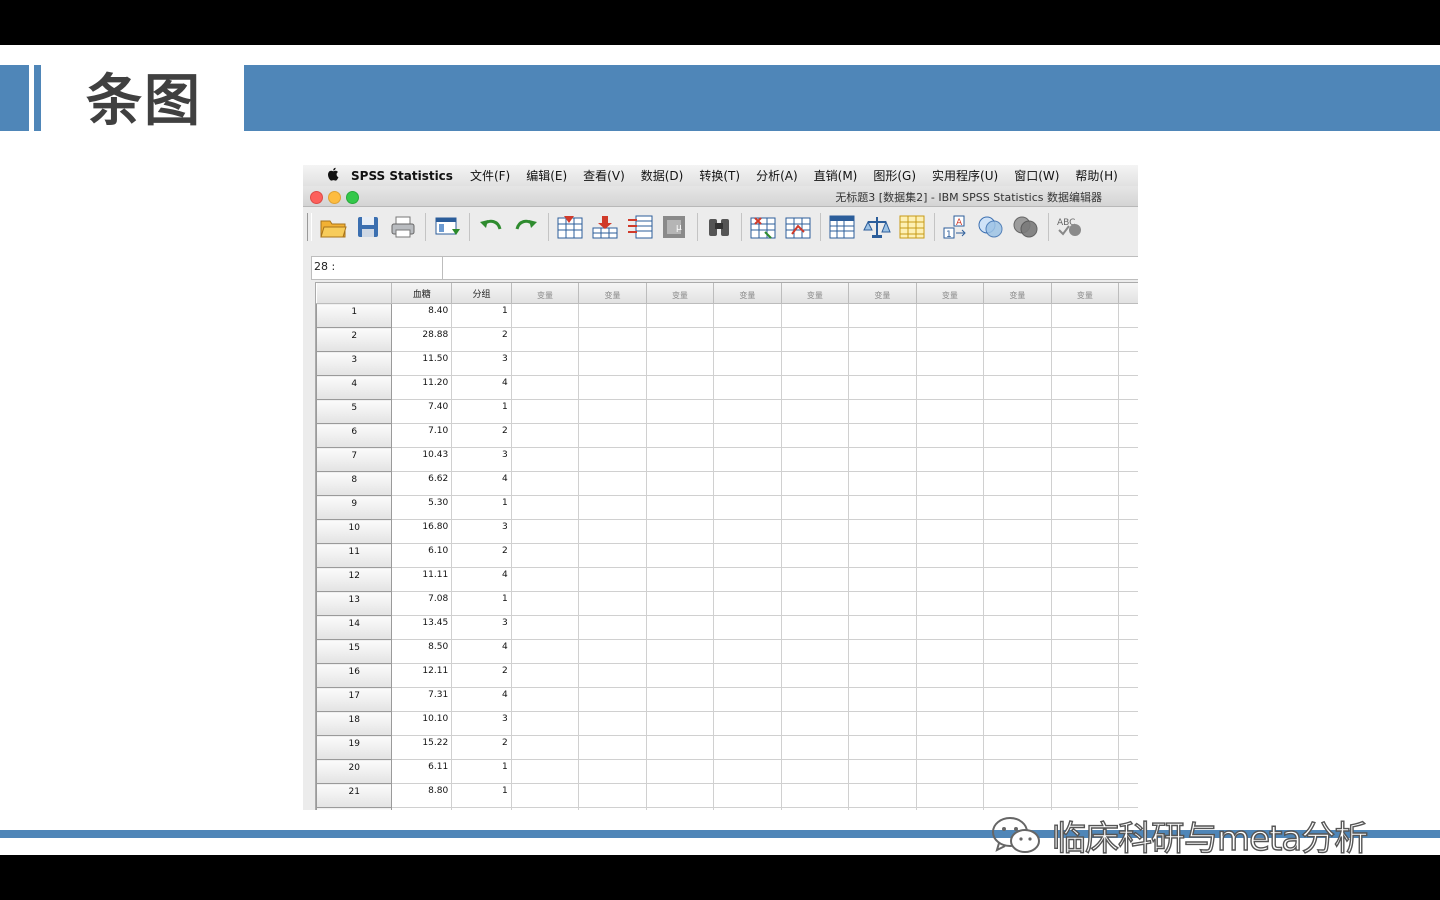  I want to click on blood-glucose-cell: 13.45, so click(422, 627).